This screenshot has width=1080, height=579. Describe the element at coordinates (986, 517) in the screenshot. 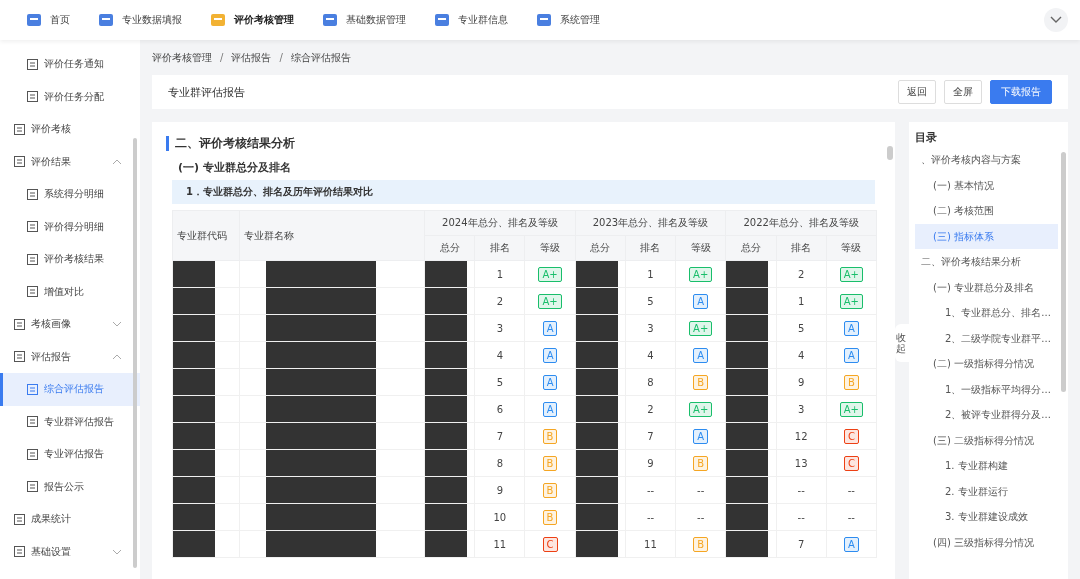

I see `toc-item: 3. 专业群建设成效` at that location.